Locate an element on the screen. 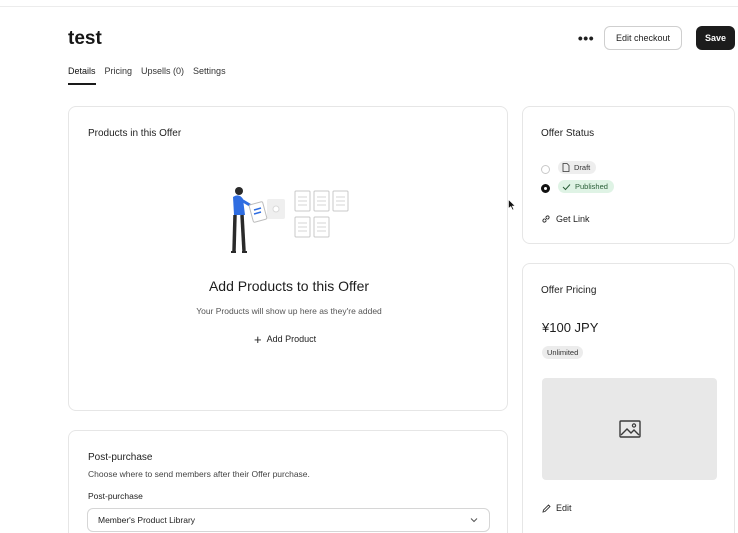  offer-status-title: Offer Status is located at coordinates (568, 133).